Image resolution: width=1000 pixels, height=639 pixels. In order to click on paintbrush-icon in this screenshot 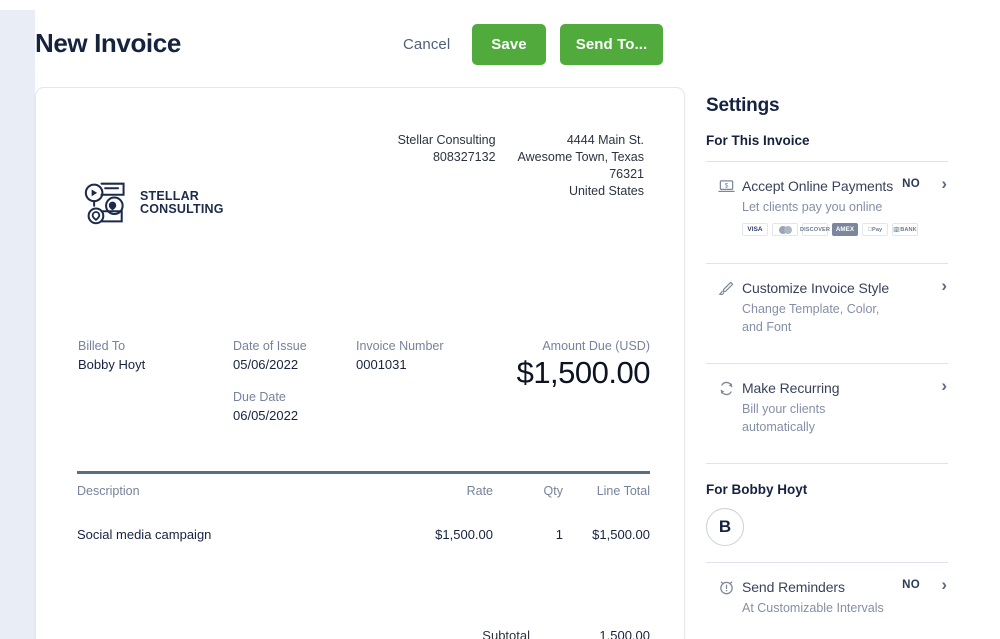, I will do `click(726, 288)`.